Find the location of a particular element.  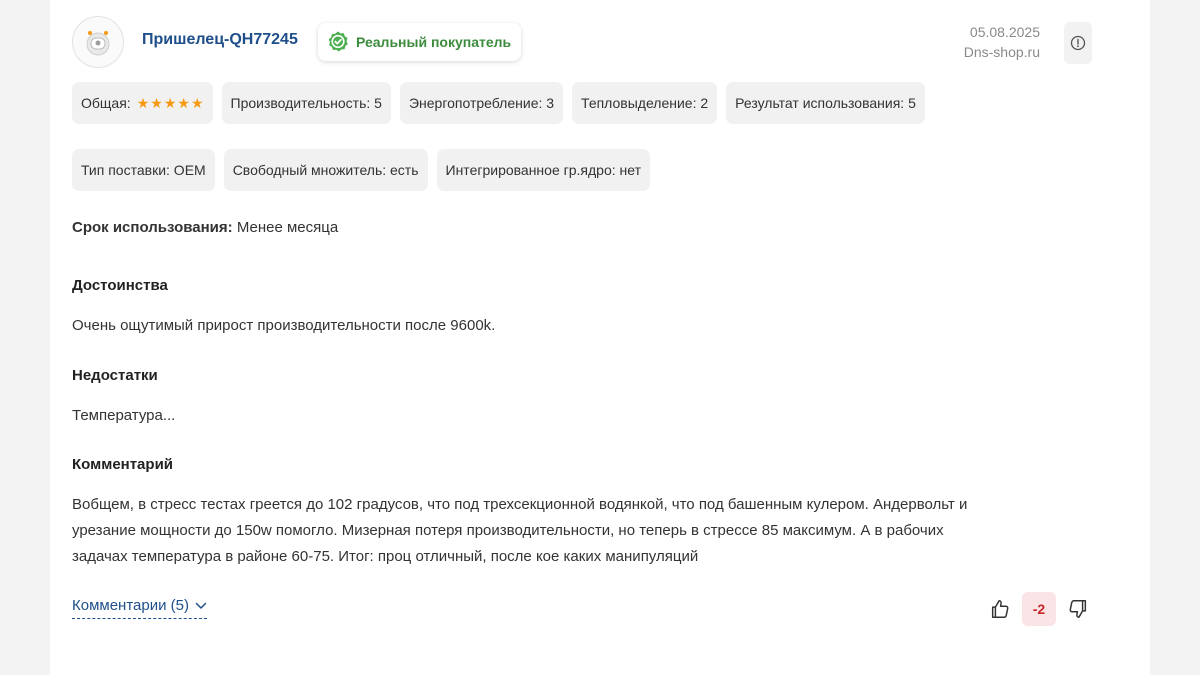

avatar is located at coordinates (98, 42).